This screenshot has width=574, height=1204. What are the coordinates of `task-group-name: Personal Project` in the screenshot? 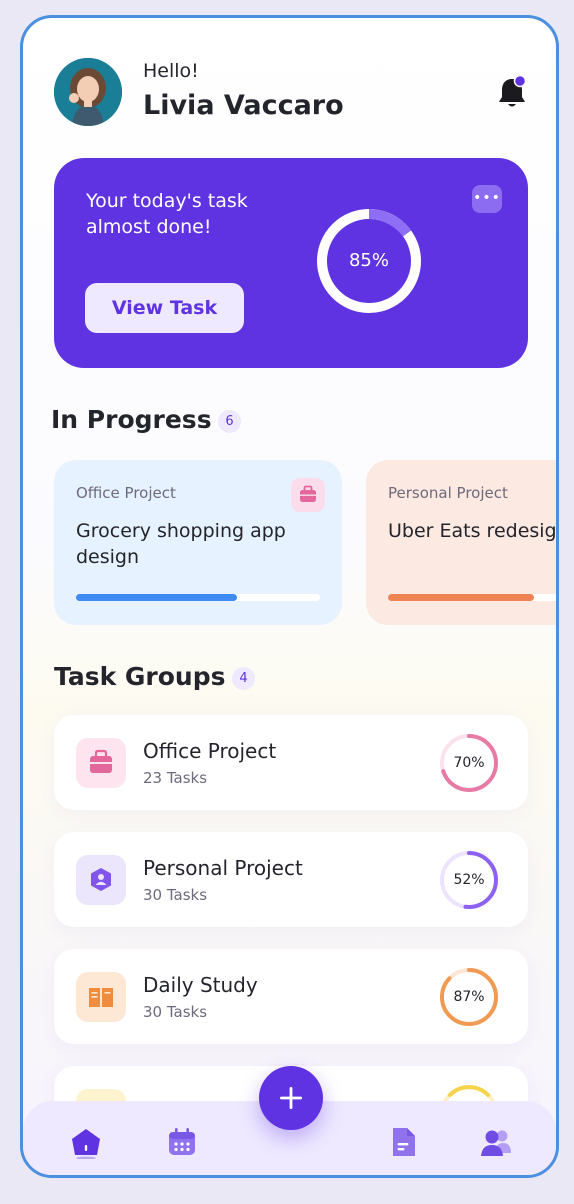 It's located at (223, 868).